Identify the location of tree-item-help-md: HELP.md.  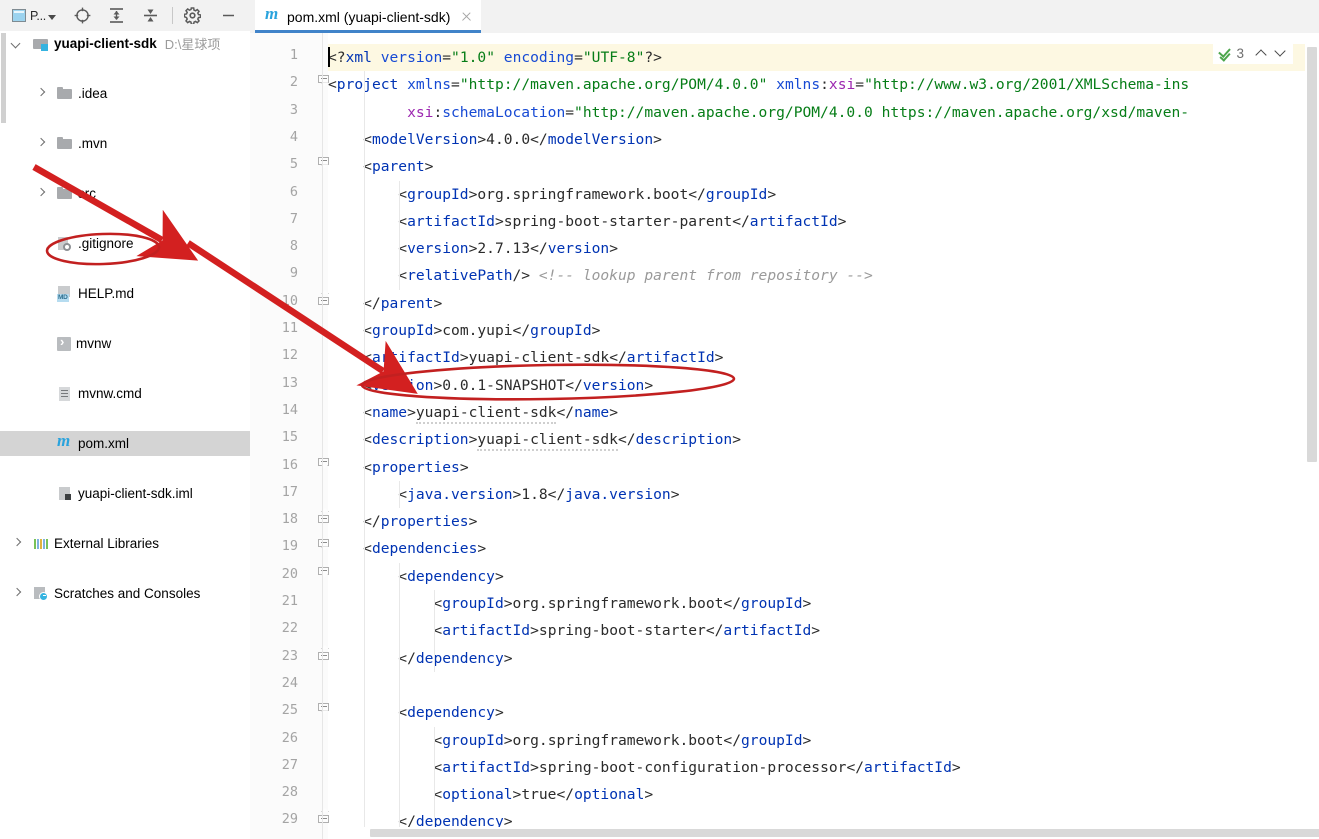
(125, 293).